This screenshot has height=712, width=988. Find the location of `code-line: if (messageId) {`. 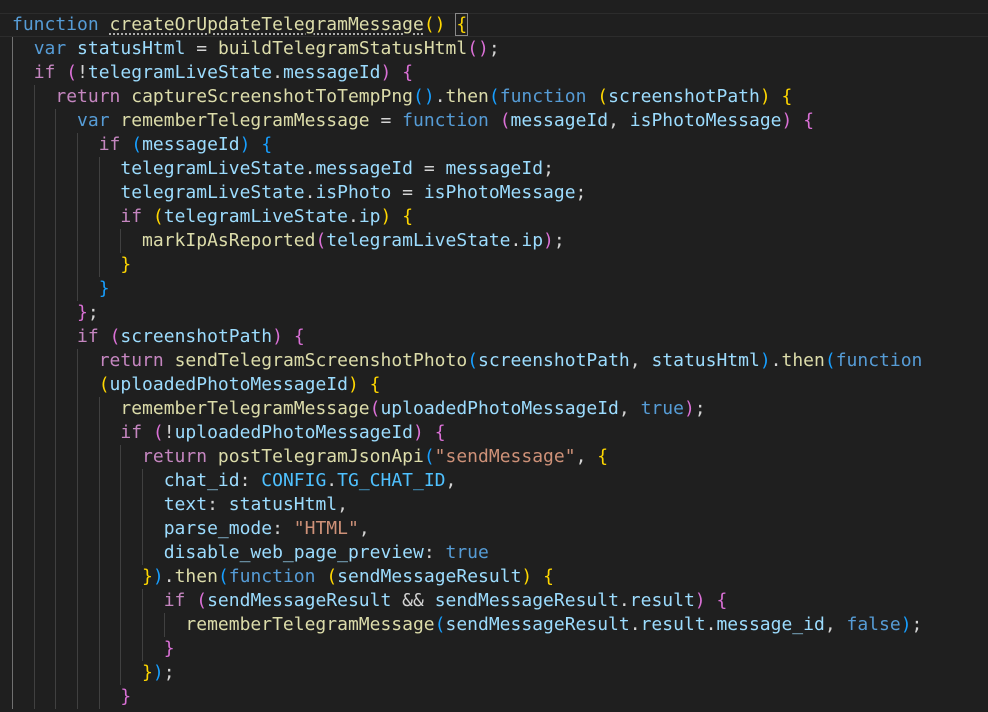

code-line: if (messageId) { is located at coordinates (142, 145).